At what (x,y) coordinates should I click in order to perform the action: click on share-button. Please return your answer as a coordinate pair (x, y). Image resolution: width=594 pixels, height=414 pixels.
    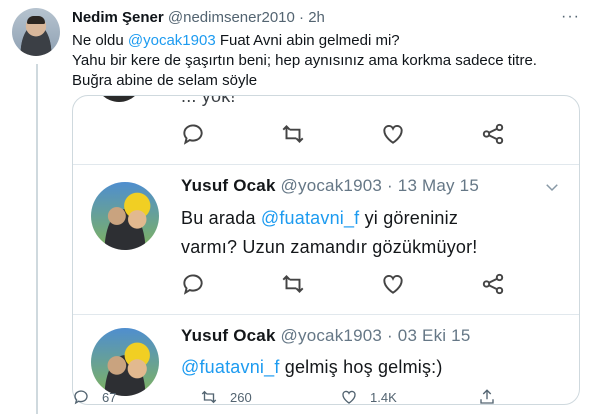
    Looking at the image, I should click on (493, 397).